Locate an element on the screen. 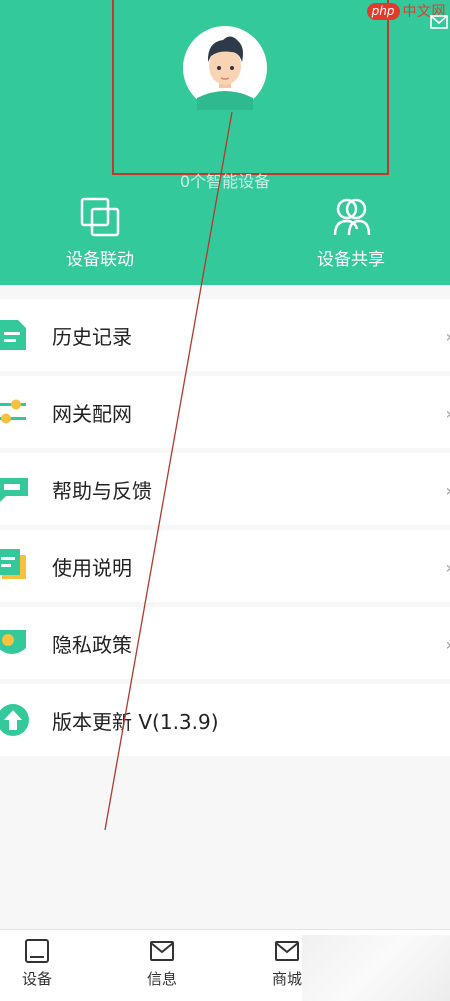  avatar is located at coordinates (225, 68).